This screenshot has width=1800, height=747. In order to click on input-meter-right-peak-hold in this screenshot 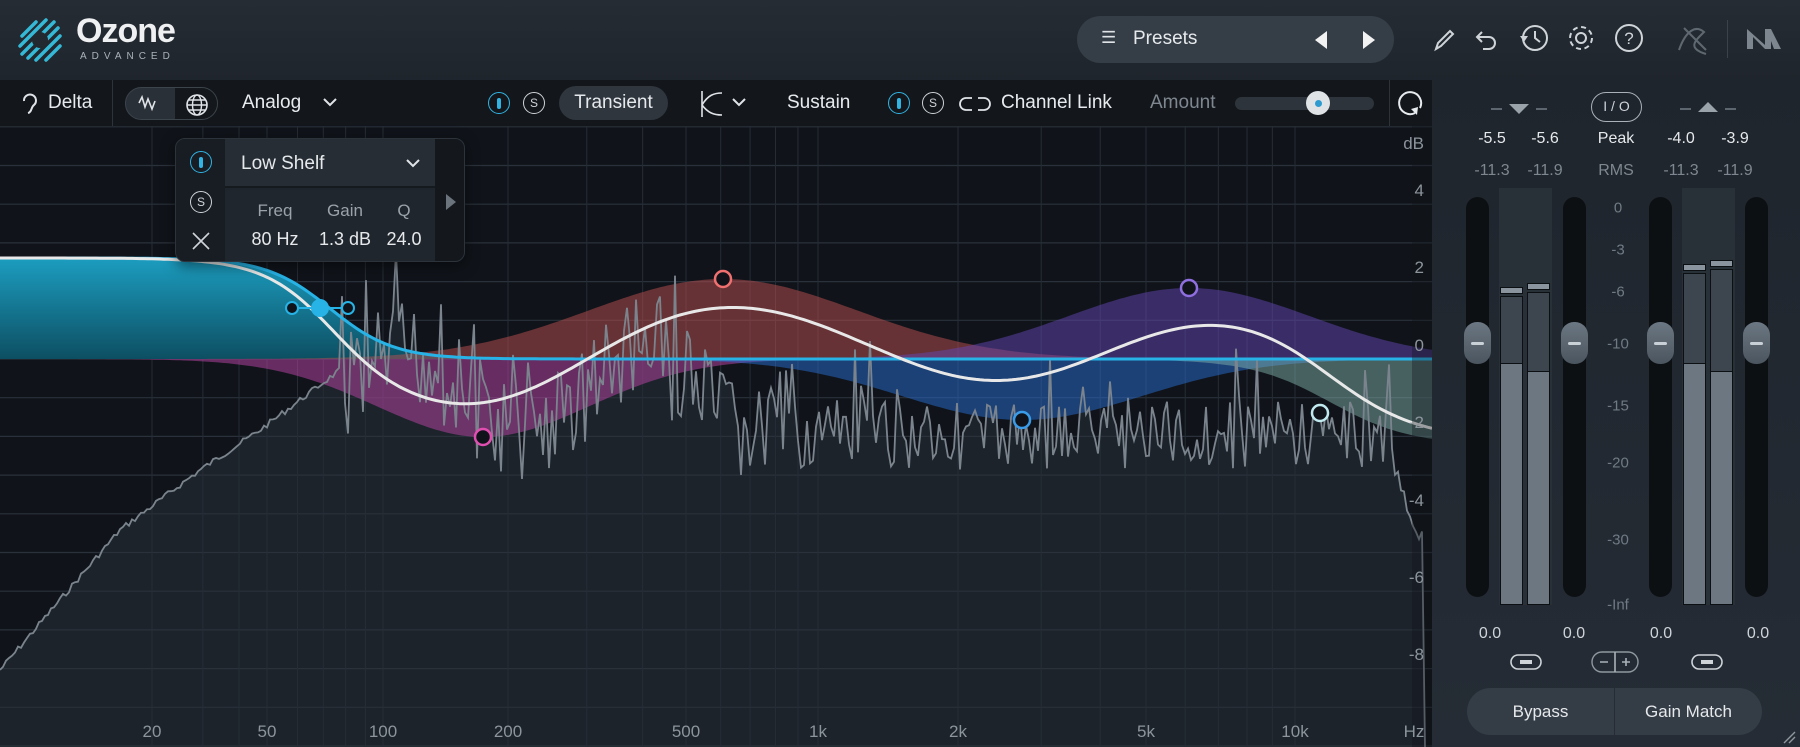, I will do `click(1538, 286)`.